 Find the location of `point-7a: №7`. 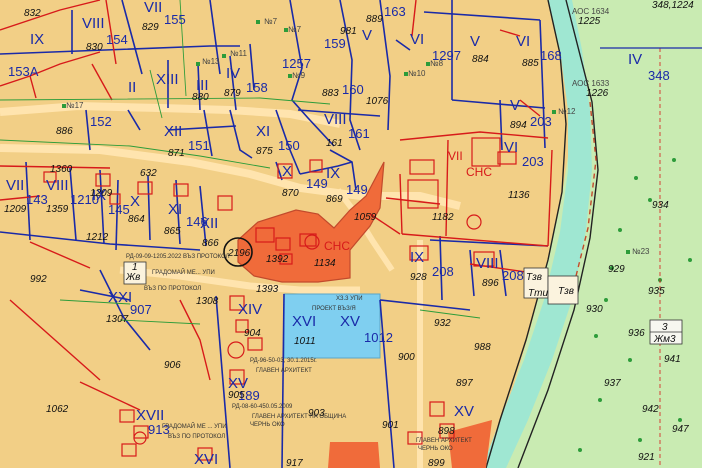

point-7a: №7 is located at coordinates (271, 21).